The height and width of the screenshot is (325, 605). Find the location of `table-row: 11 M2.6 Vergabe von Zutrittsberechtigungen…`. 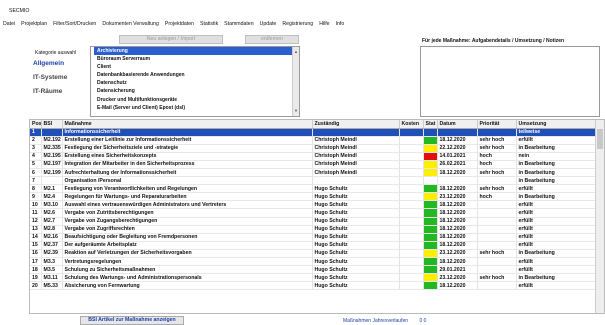

table-row: 11 M2.6 Vergabe von Zutrittsberechtigungen… is located at coordinates (313, 213).